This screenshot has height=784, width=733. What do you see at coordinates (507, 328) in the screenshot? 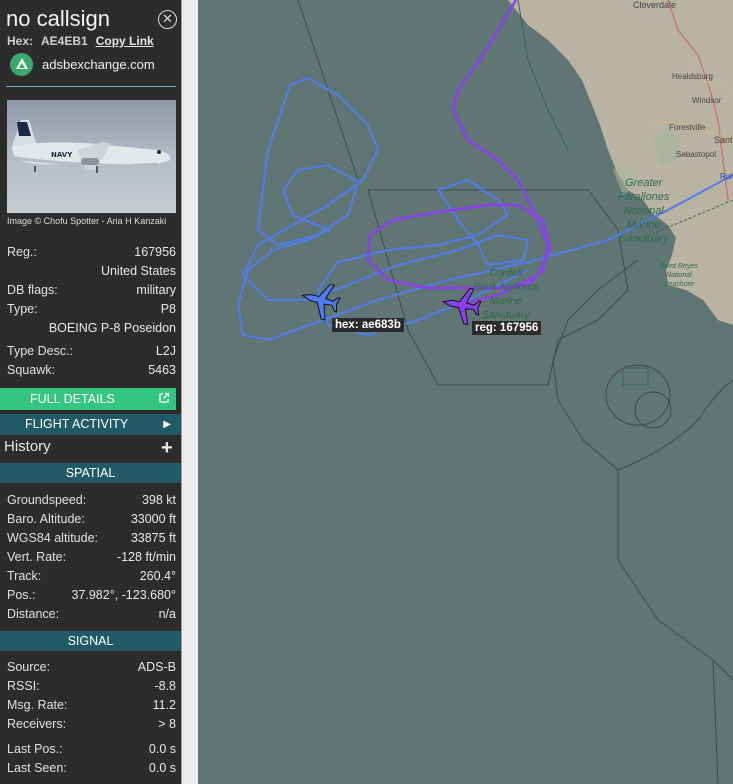
I see `aircraft-label-reg: reg: 167956` at bounding box center [507, 328].